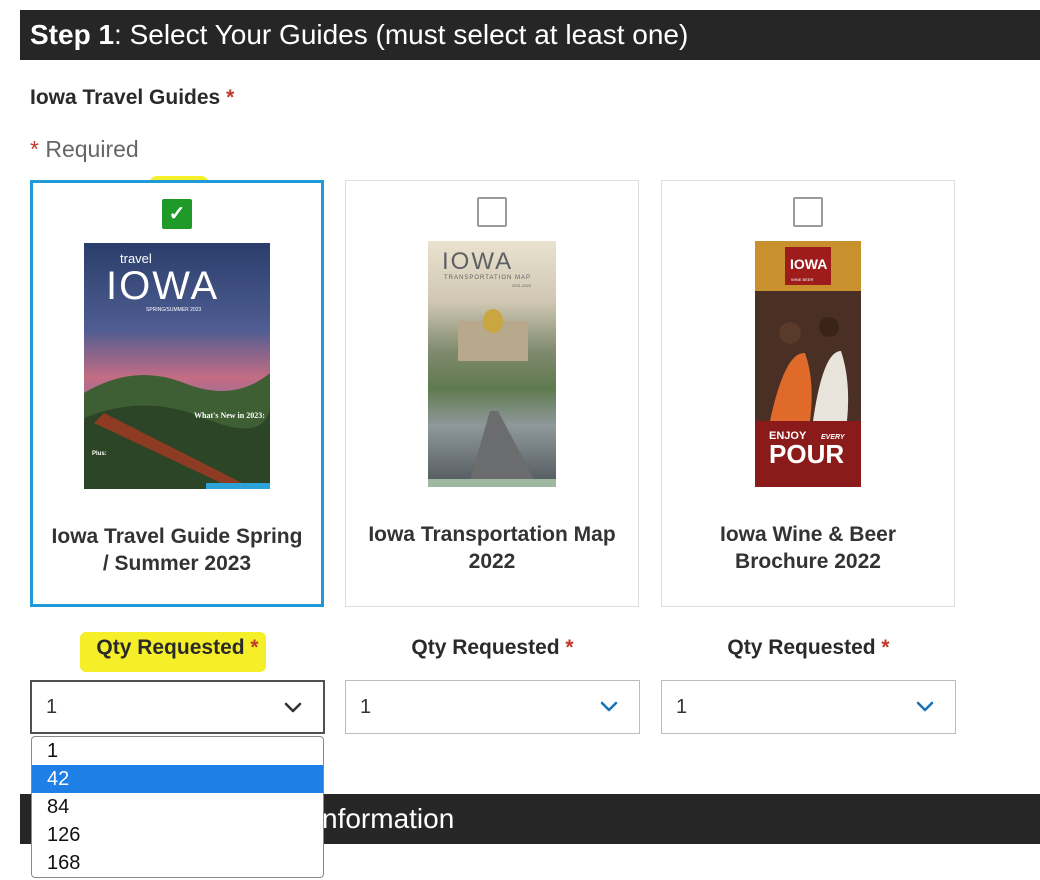 This screenshot has height=880, width=1040. I want to click on dropdown-option: 1, so click(177, 751).